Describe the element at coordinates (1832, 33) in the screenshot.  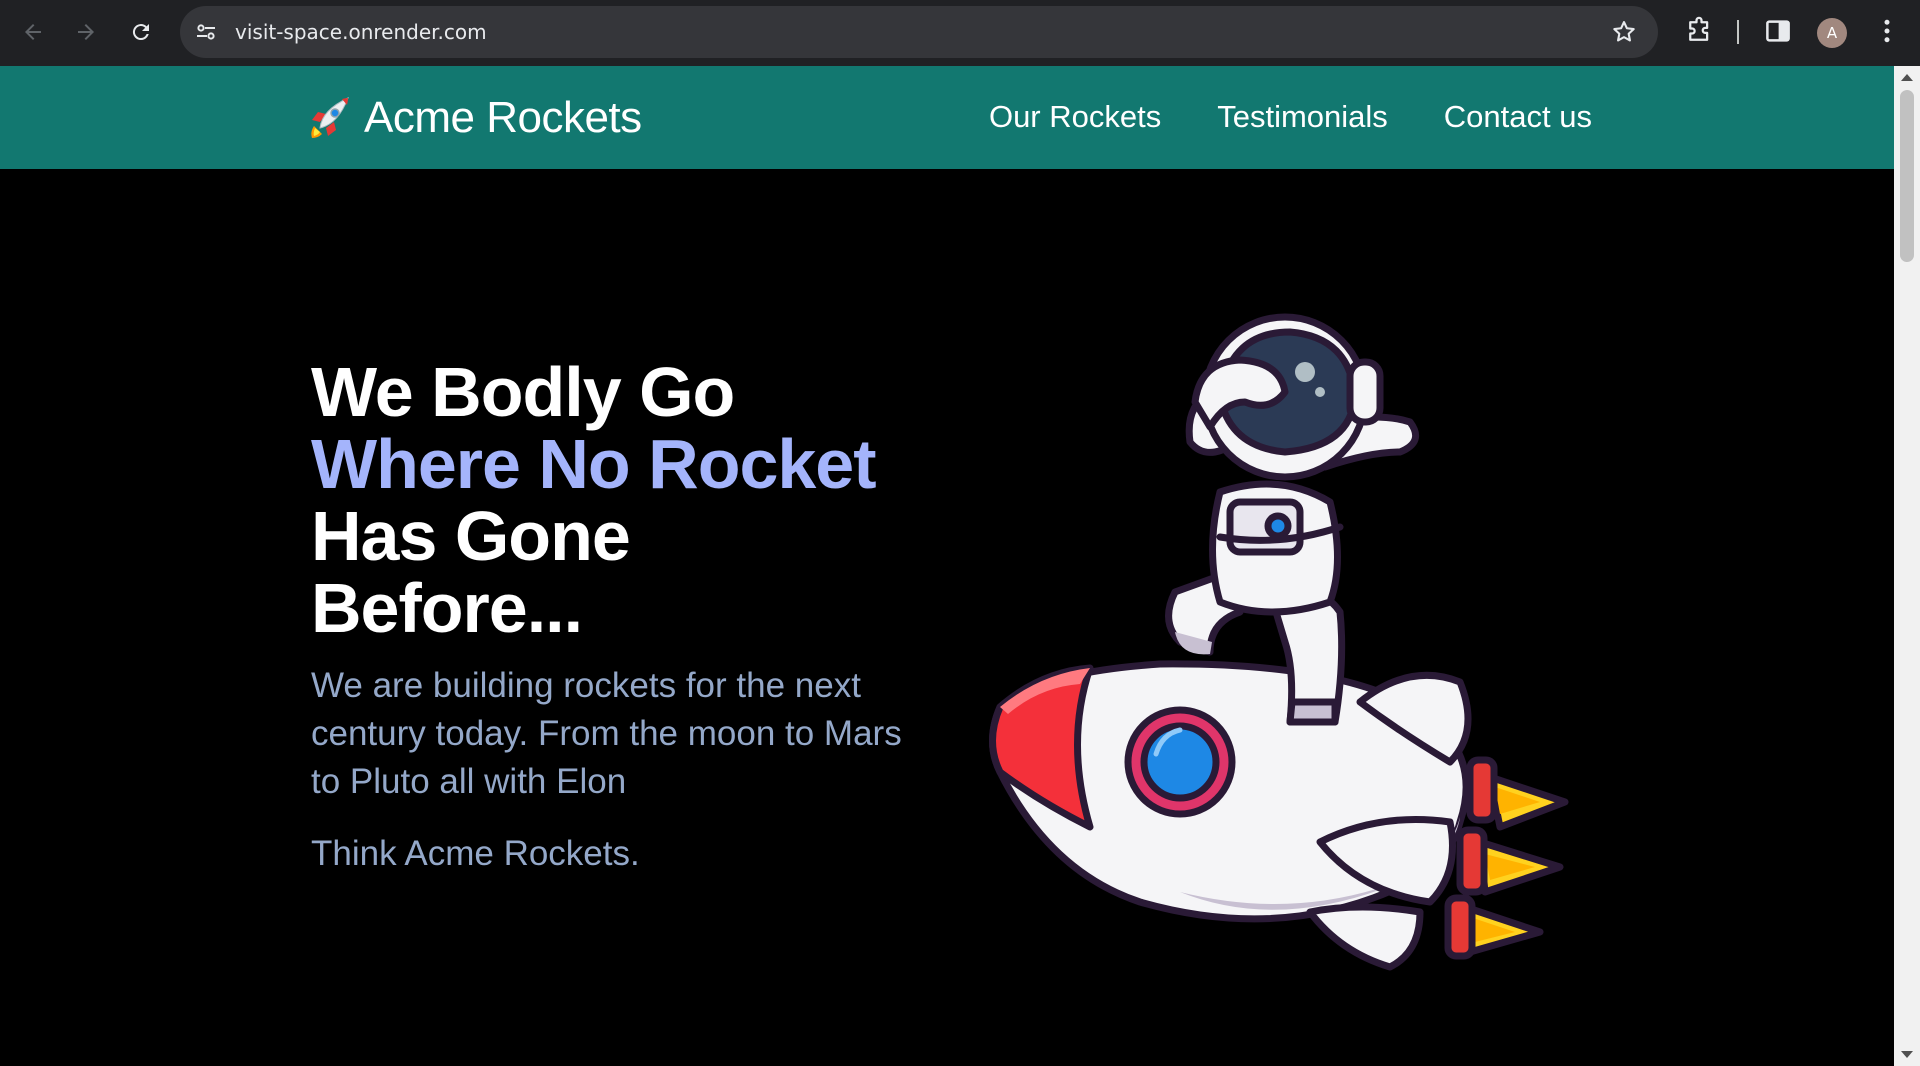
I see `profile-avatar: A` at that location.